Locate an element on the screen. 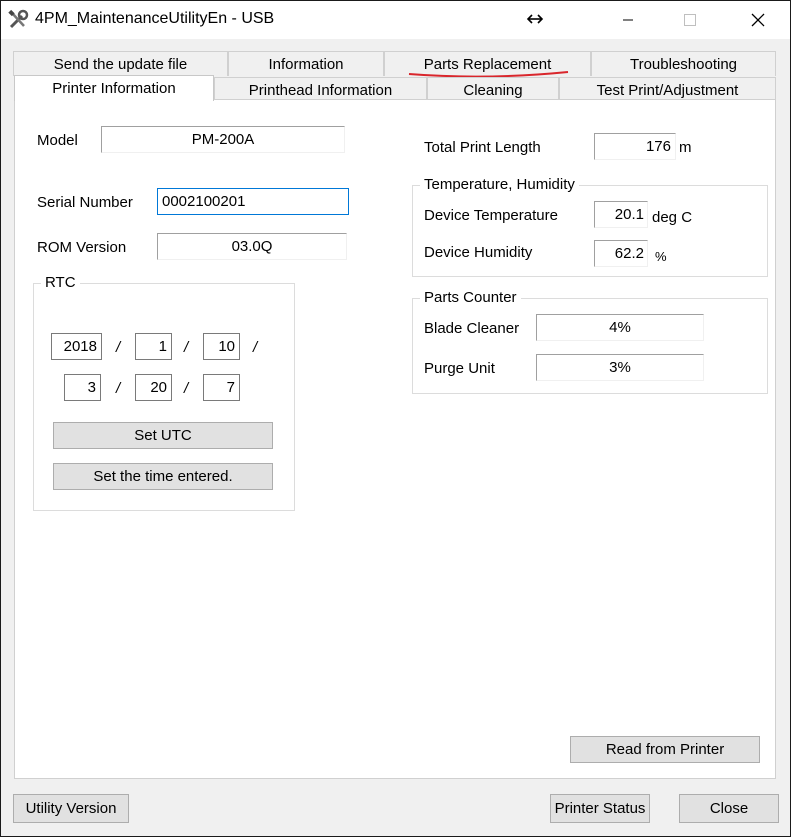 The height and width of the screenshot is (837, 791). tab-printer-information: Printer Information is located at coordinates (114, 88).